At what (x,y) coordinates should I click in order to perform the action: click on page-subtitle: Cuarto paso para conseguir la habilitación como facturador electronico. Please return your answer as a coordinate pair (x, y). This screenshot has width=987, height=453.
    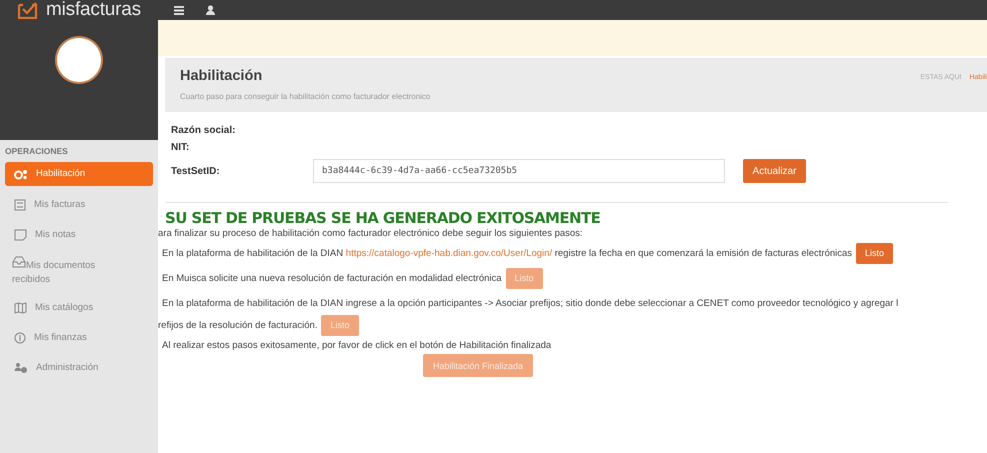
    Looking at the image, I should click on (305, 96).